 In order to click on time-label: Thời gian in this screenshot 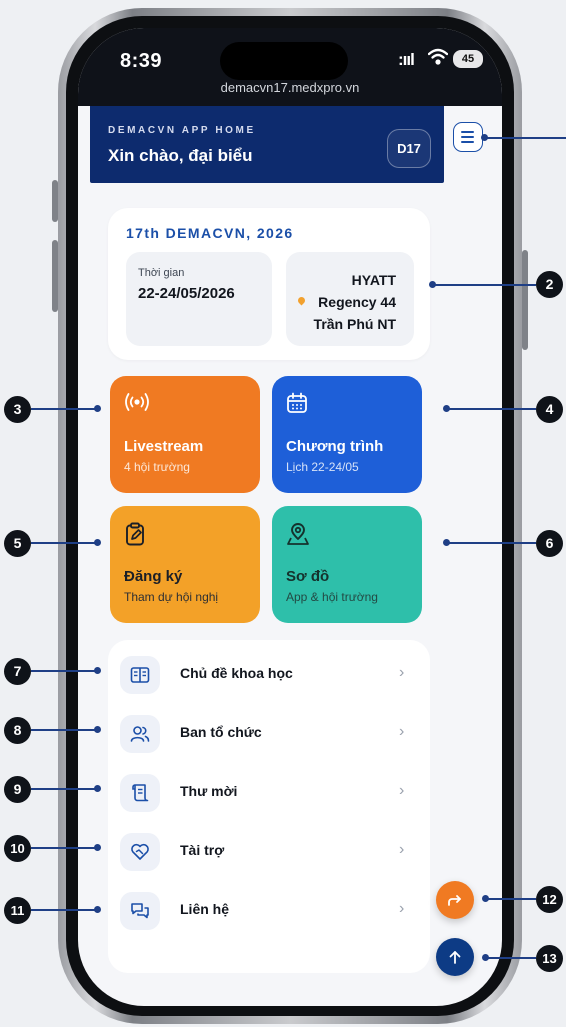, I will do `click(161, 273)`.